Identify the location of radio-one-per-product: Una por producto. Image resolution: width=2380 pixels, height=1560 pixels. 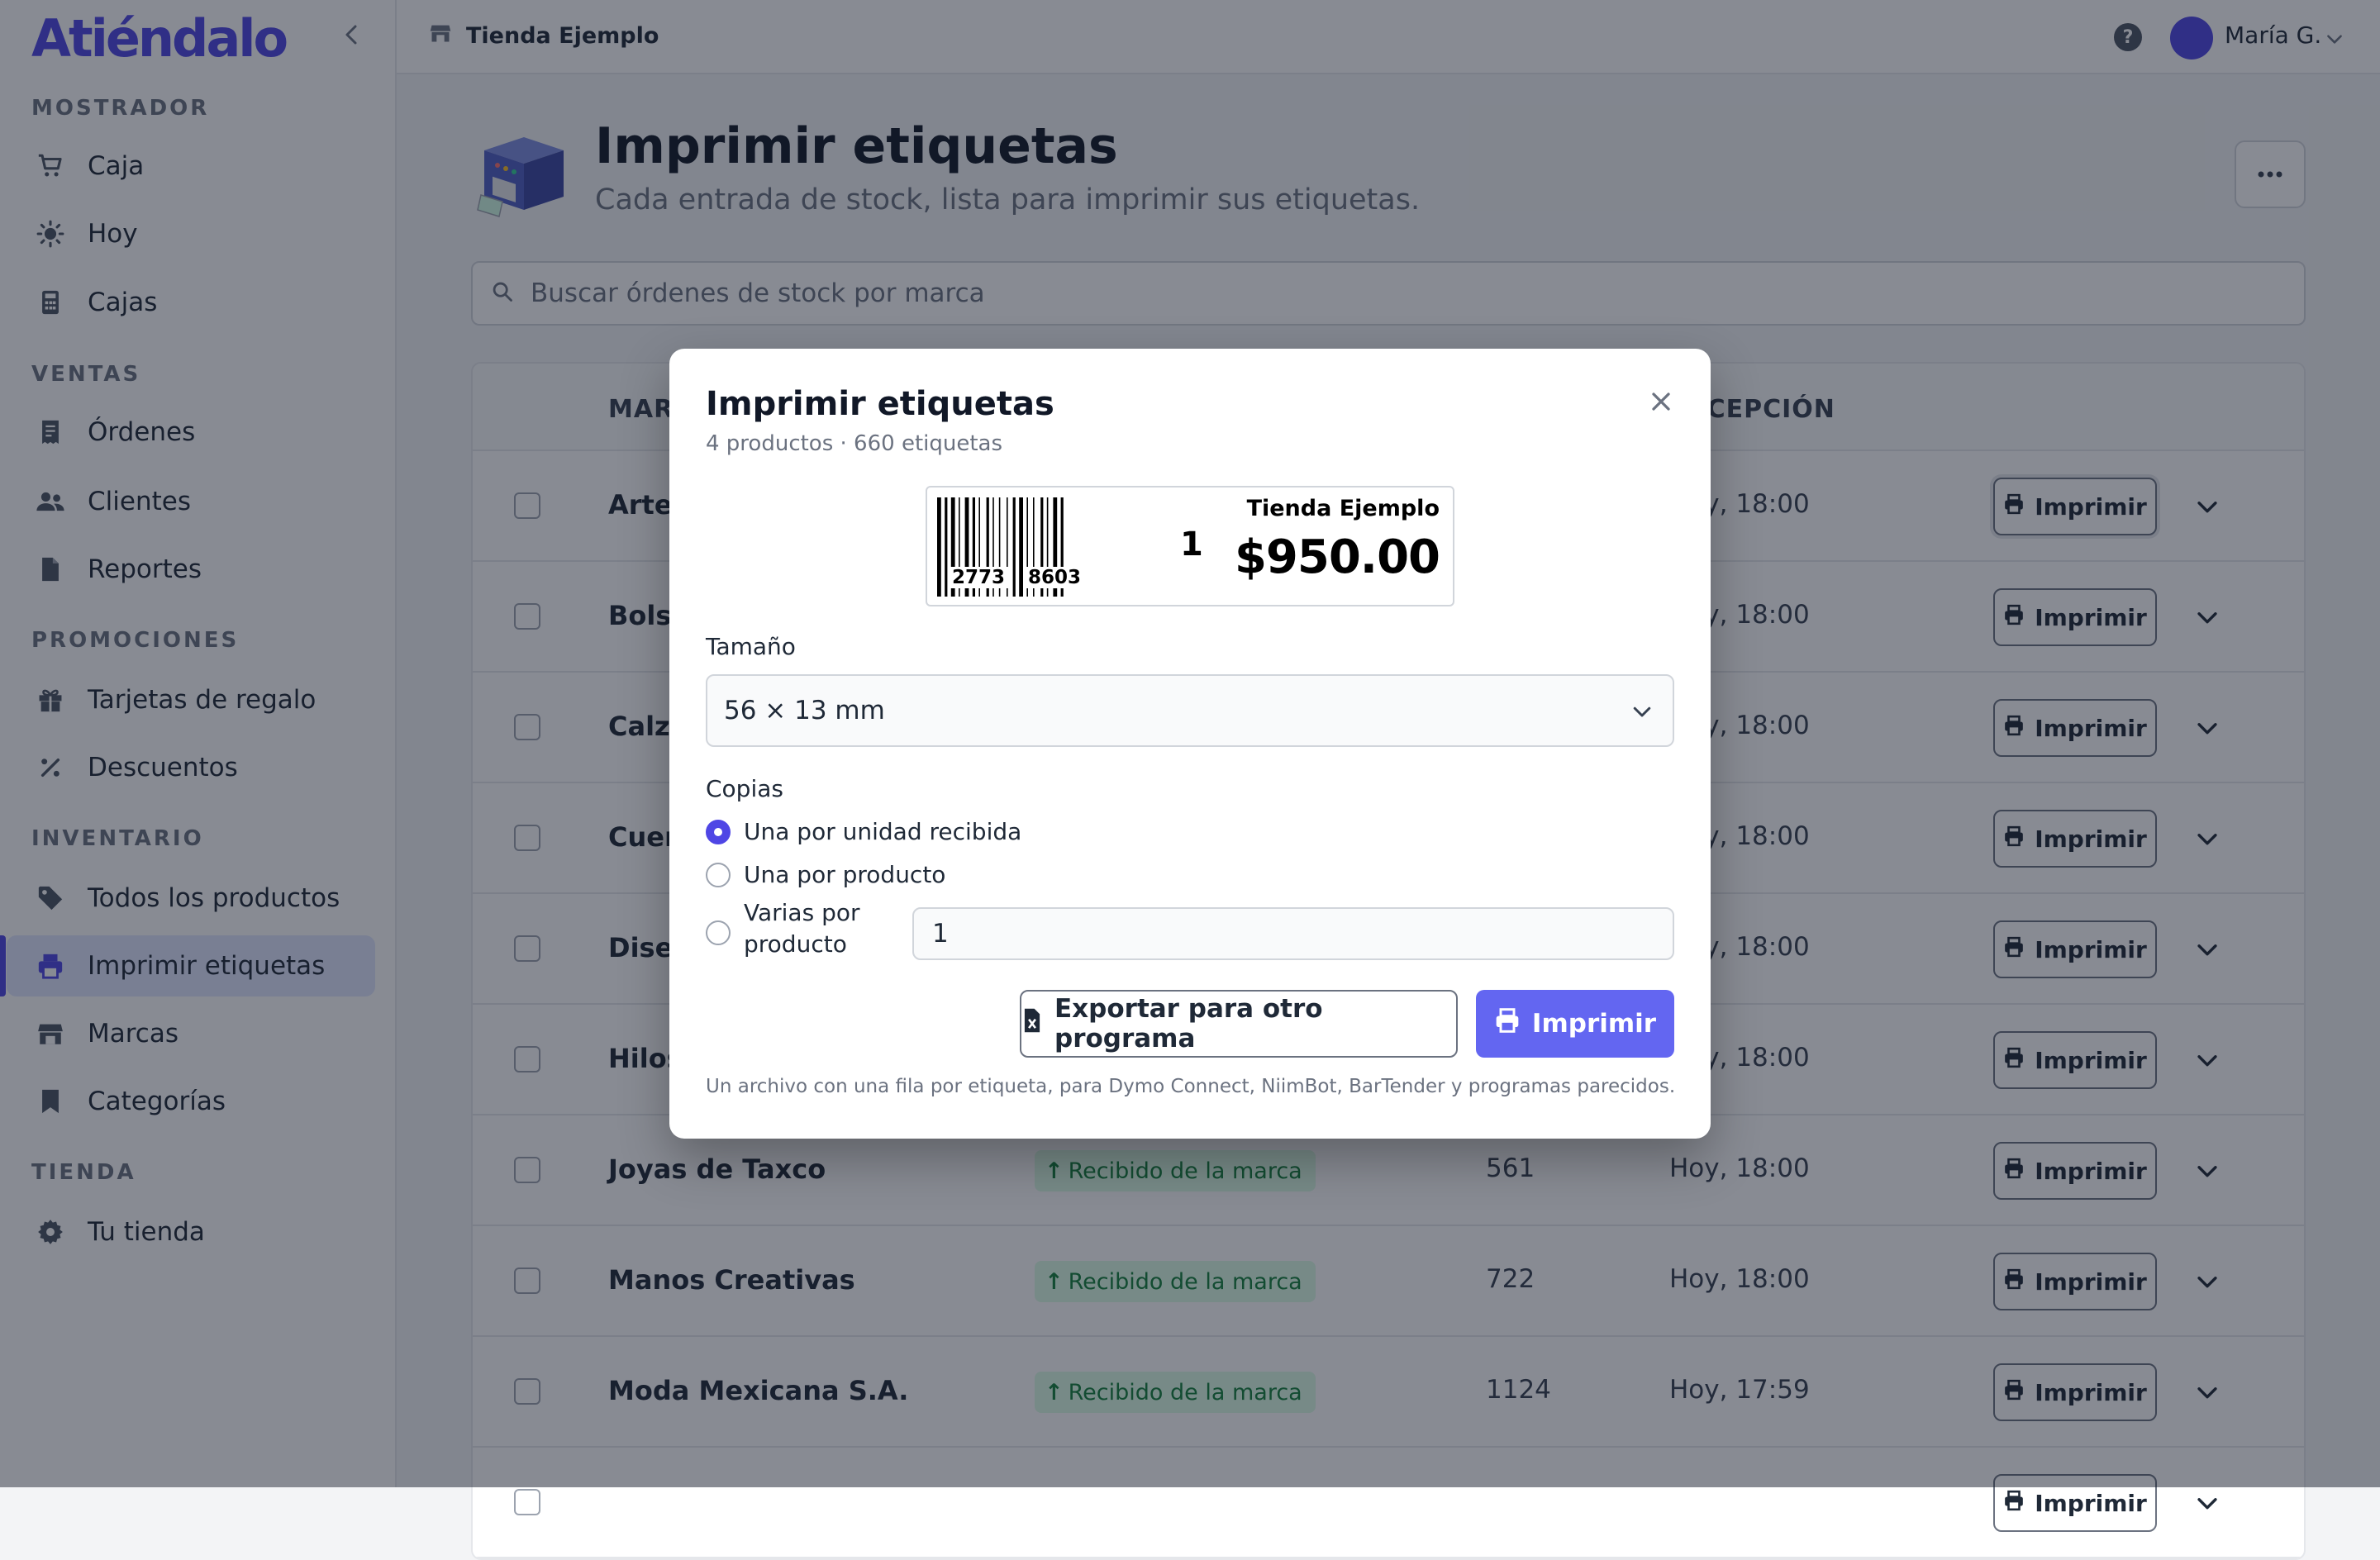
(825, 876).